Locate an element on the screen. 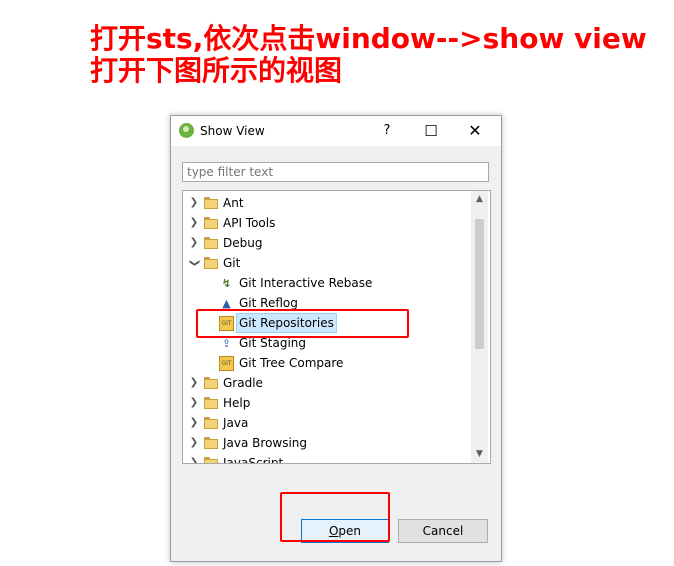 This screenshot has width=674, height=566. tree-item-label: API Tools is located at coordinates (249, 223).